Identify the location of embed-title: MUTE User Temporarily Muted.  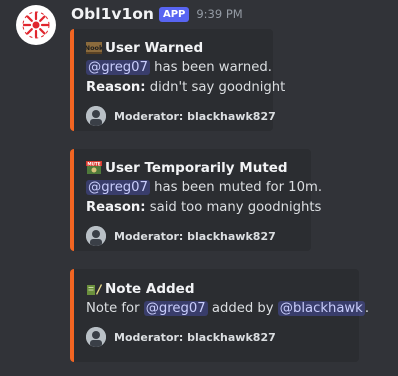
(191, 168).